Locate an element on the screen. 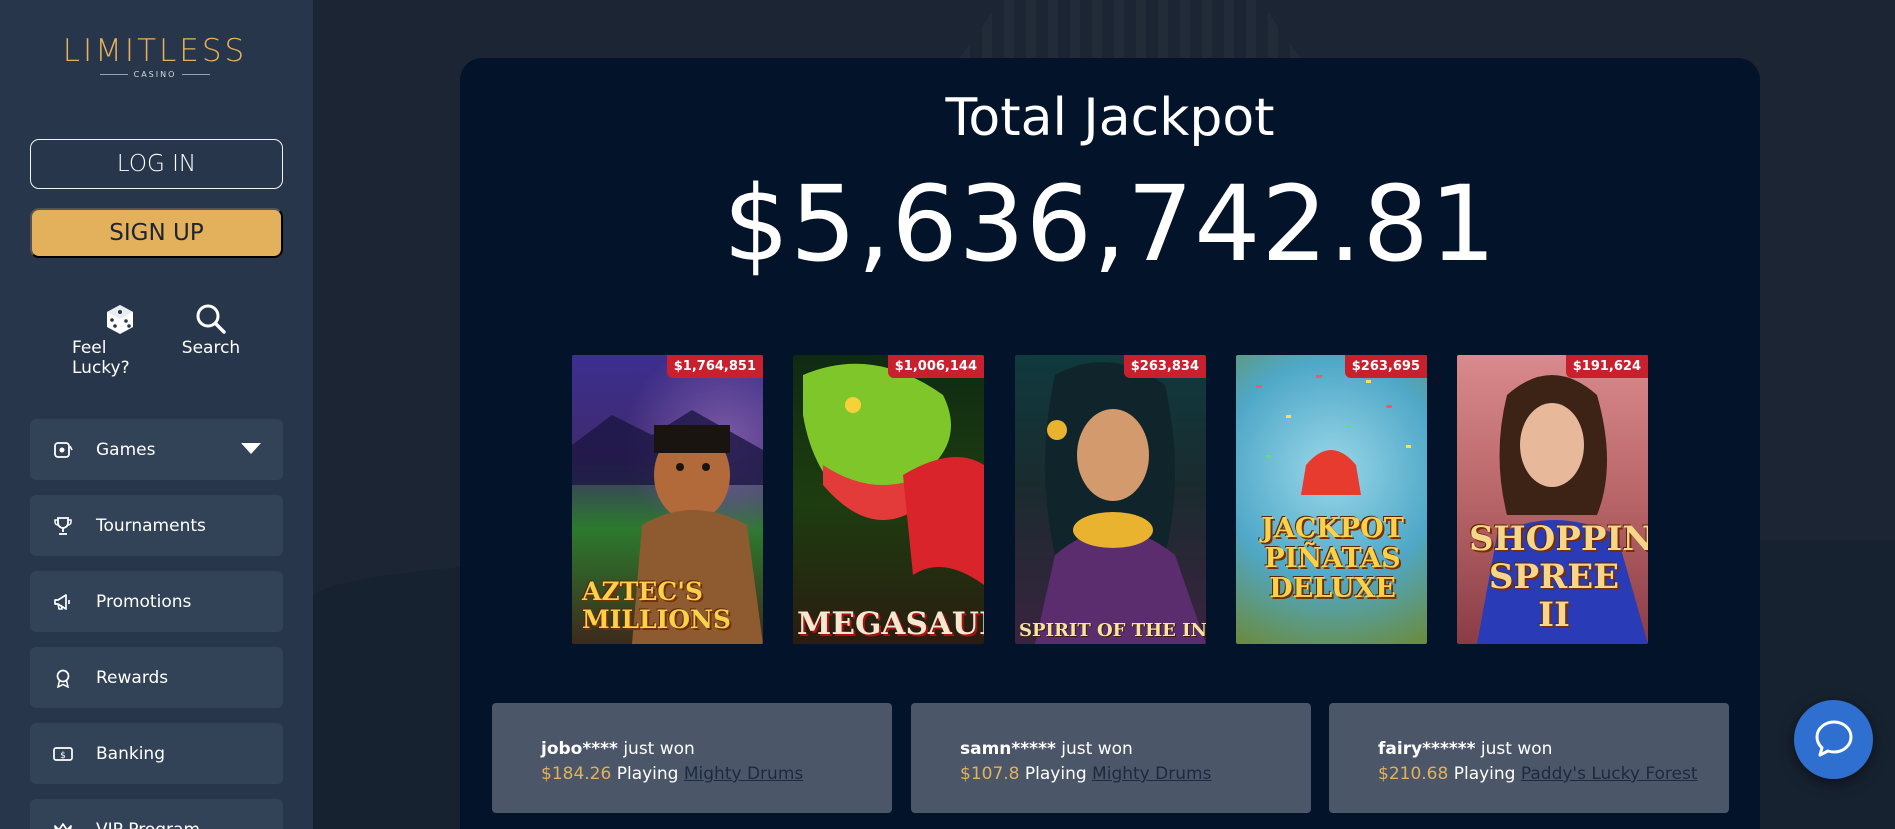 This screenshot has height=829, width=1895. nav-item-label: Games is located at coordinates (126, 449).